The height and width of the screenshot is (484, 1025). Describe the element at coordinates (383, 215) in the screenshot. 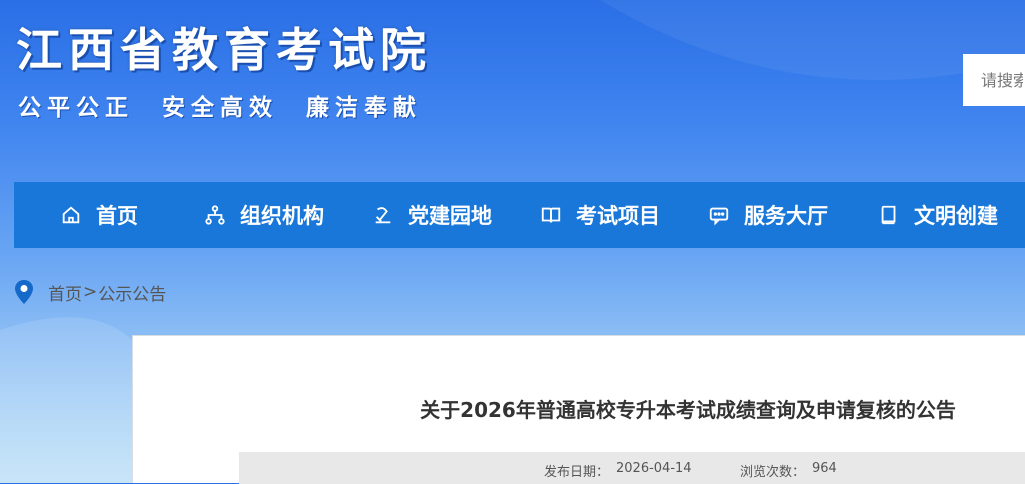

I see `party-emblem-icon` at that location.